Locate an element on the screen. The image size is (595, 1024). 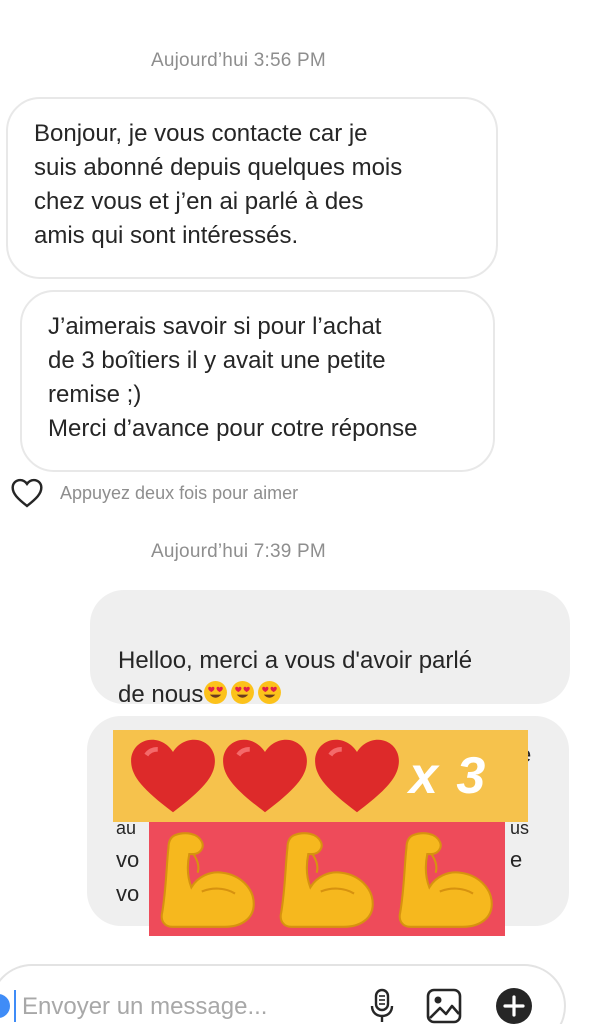
timestamp: Aujourd’hui 3:56 PM is located at coordinates (238, 60).